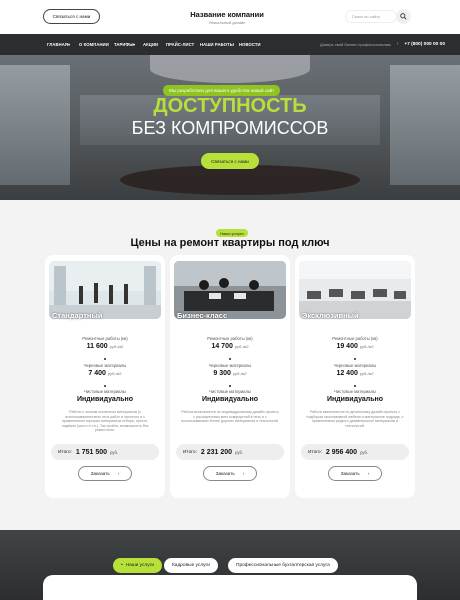 The height and width of the screenshot is (600, 460). What do you see at coordinates (97, 346) in the screenshot?
I see `work-value: 11 600` at bounding box center [97, 346].